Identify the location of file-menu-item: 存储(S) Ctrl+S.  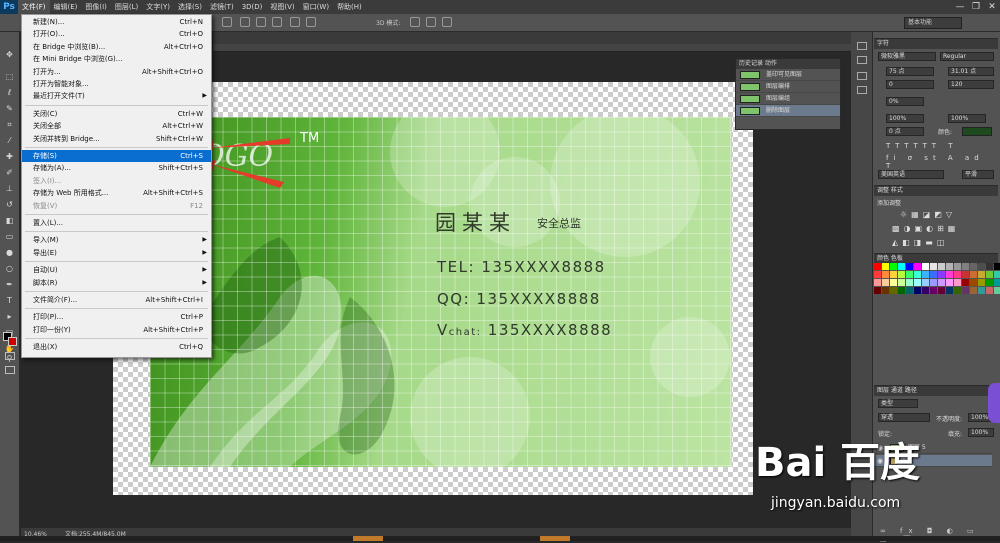
(116, 156).